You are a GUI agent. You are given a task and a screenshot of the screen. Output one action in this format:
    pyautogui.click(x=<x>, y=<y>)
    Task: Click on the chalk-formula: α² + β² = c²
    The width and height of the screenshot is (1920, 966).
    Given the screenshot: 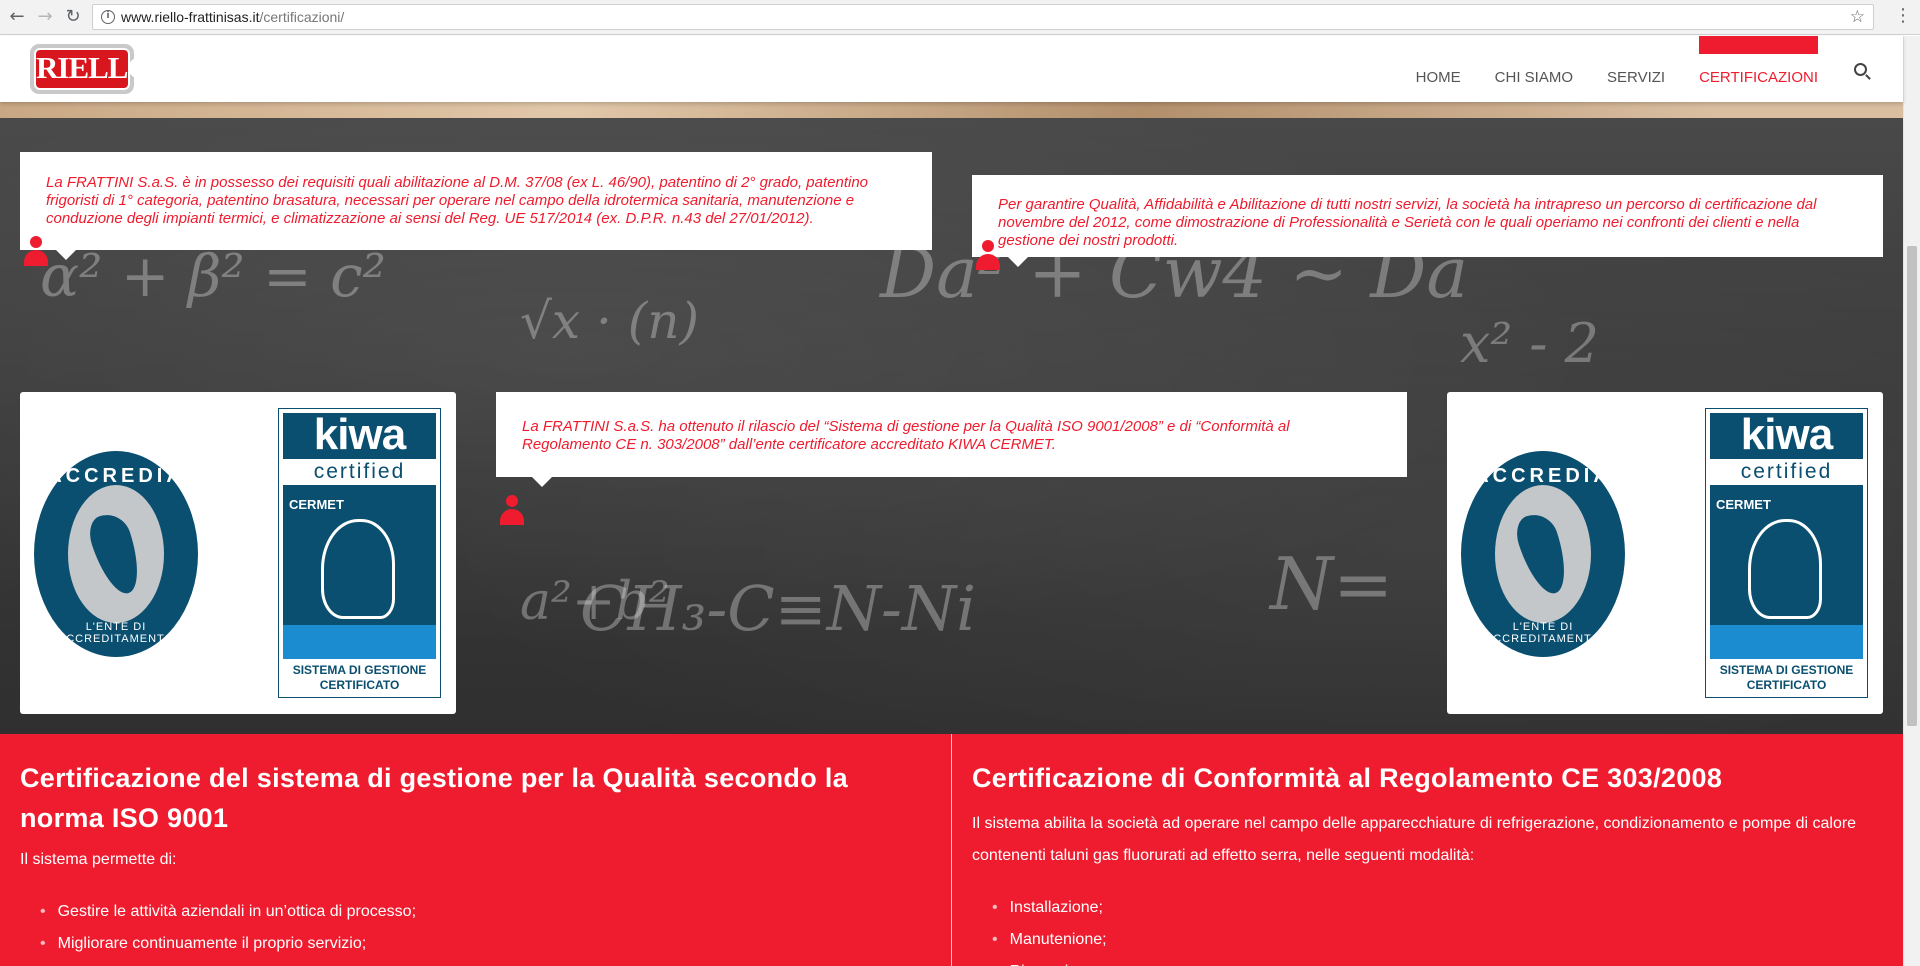 What is the action you would take?
    pyautogui.click(x=213, y=276)
    